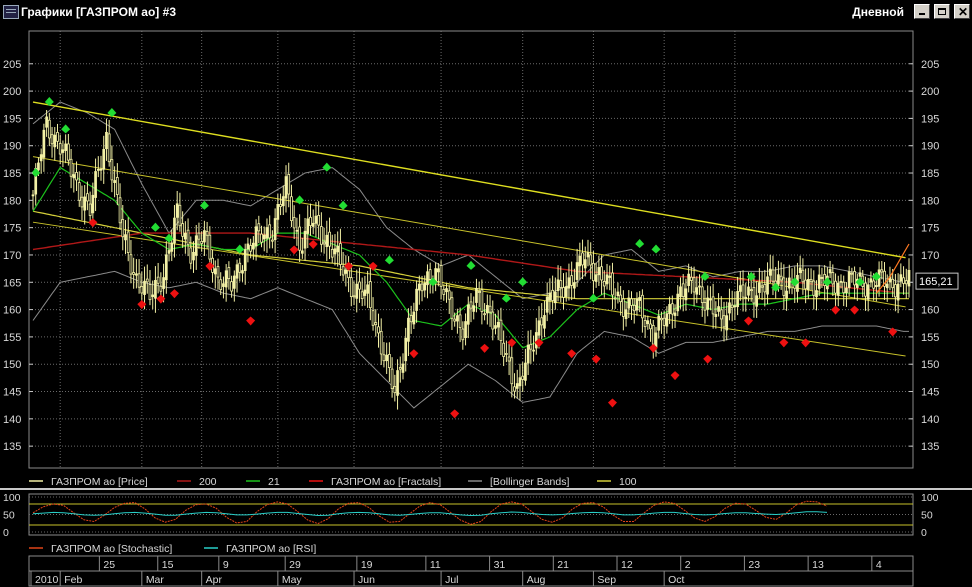 This screenshot has height=587, width=972. Describe the element at coordinates (111, 549) in the screenshot. I see `legend-stochastic: ГАЗПРОМ ао [Stochastic]` at that location.